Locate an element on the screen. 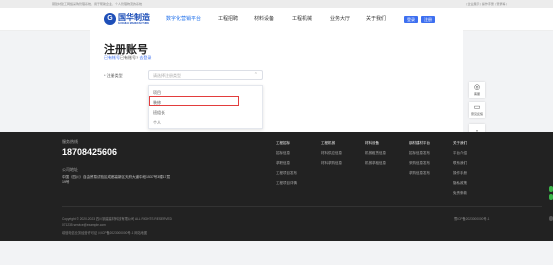 The height and width of the screenshot is (265, 553). top-bar-links: | 企业展示 | 操作手册 | 登录等 | is located at coordinates (486, 4).